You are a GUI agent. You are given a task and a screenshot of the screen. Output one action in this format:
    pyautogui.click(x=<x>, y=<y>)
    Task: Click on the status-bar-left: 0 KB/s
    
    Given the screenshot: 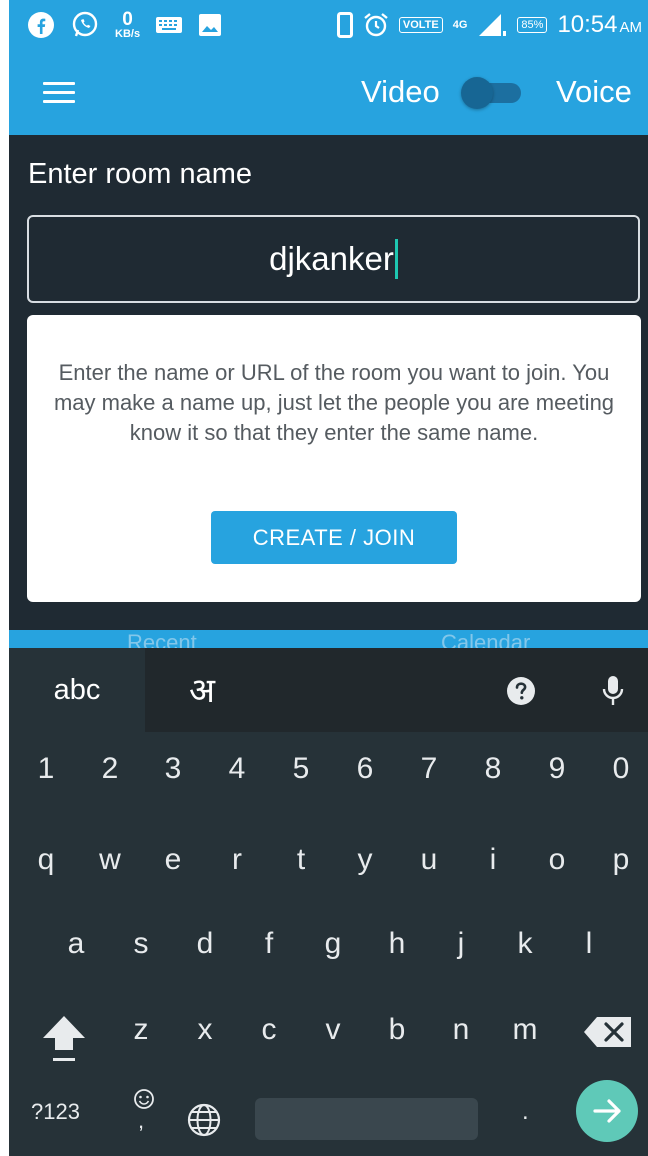 What is the action you would take?
    pyautogui.click(x=124, y=25)
    